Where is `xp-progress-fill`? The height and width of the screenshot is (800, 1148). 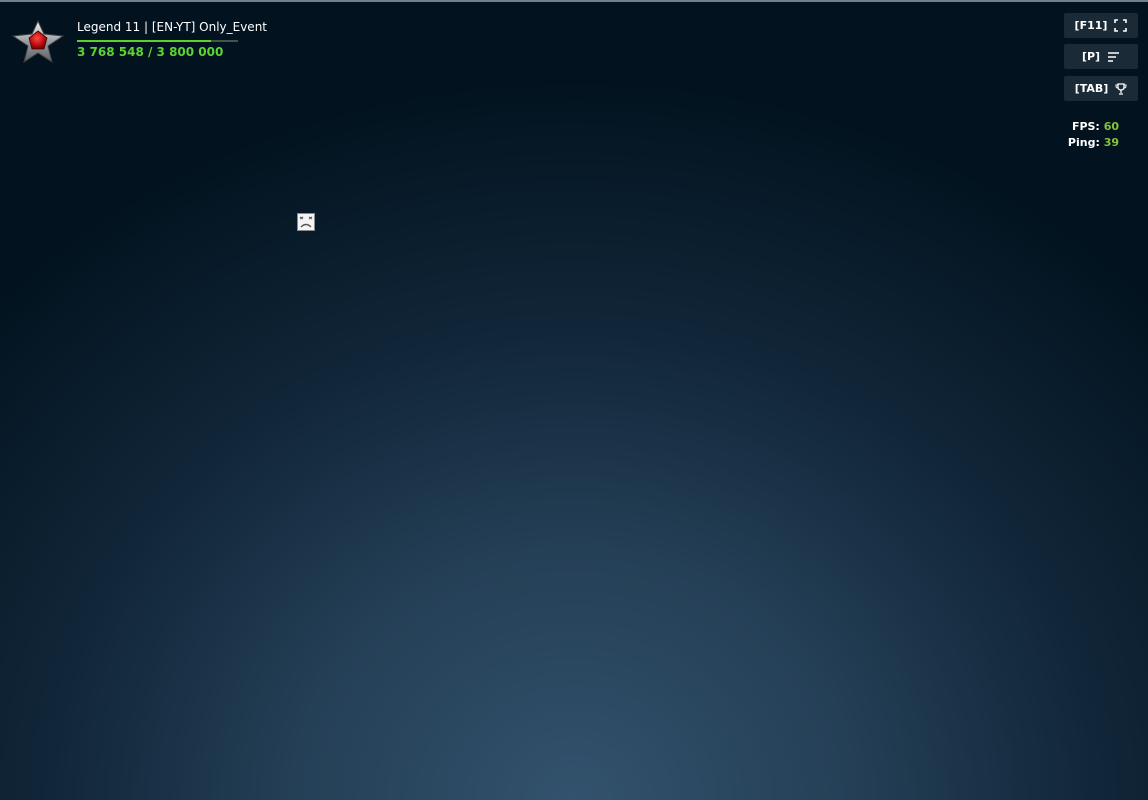
xp-progress-fill is located at coordinates (144, 41).